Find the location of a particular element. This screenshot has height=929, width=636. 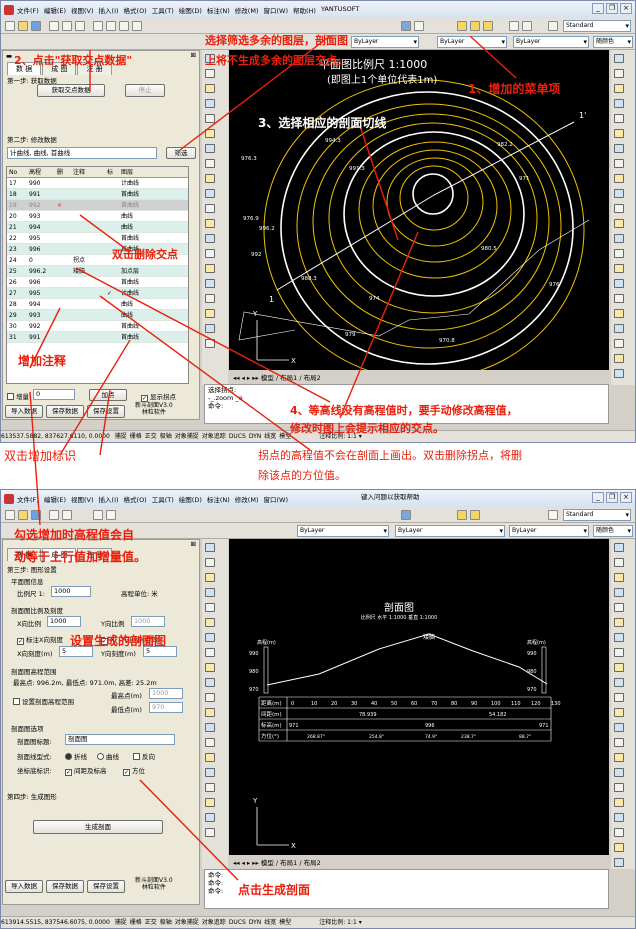

tab-layout1: 布局1 is located at coordinates (288, 378).